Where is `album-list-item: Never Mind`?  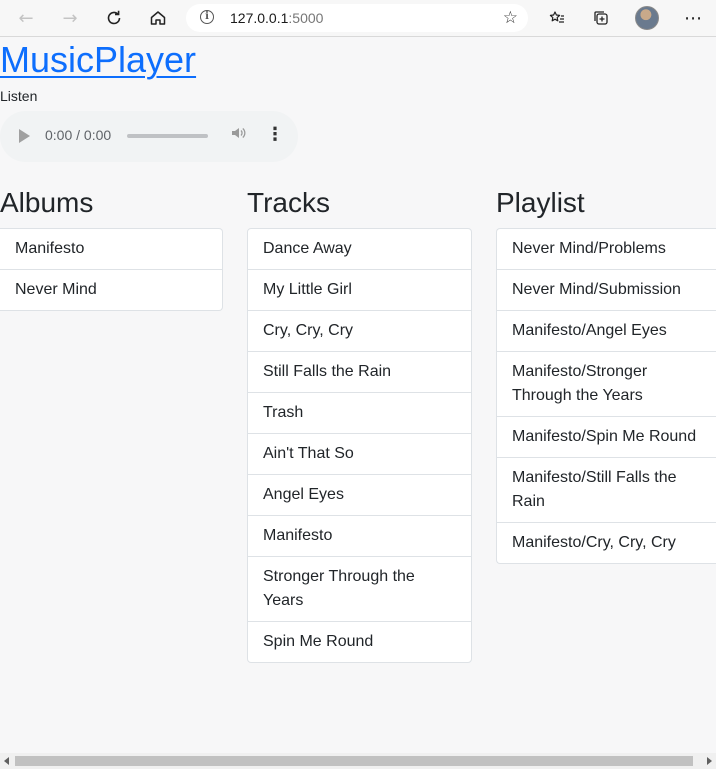 album-list-item: Never Mind is located at coordinates (111, 289).